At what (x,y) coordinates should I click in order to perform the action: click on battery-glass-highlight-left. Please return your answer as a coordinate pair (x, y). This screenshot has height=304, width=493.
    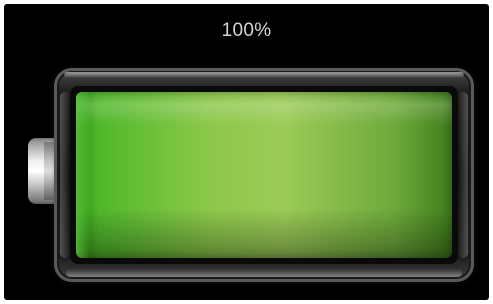
    Looking at the image, I should click on (65, 175).